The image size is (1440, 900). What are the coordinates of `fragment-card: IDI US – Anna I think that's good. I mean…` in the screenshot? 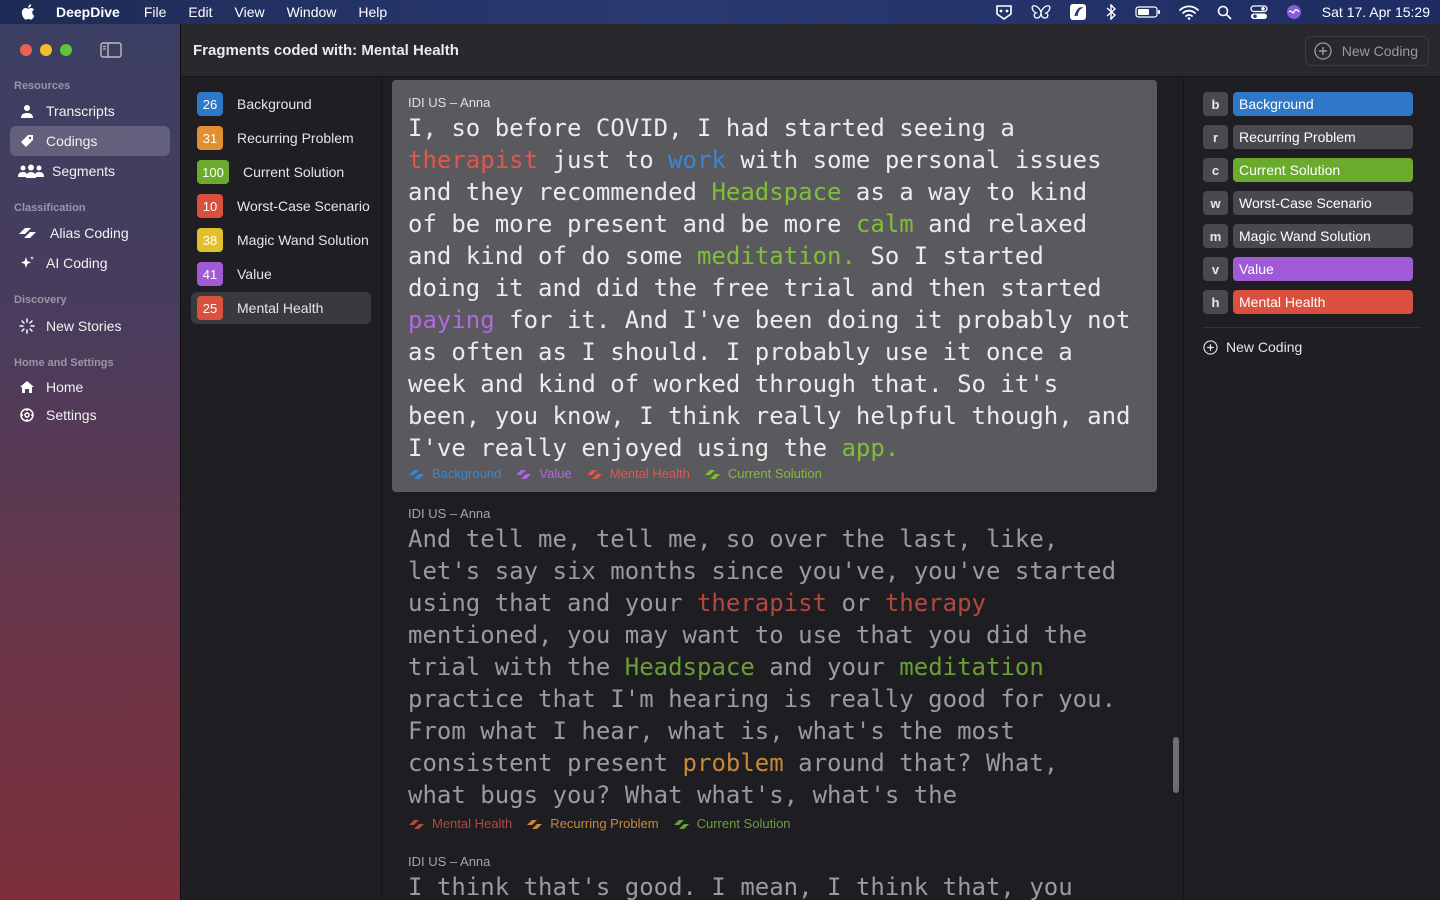 It's located at (774, 875).